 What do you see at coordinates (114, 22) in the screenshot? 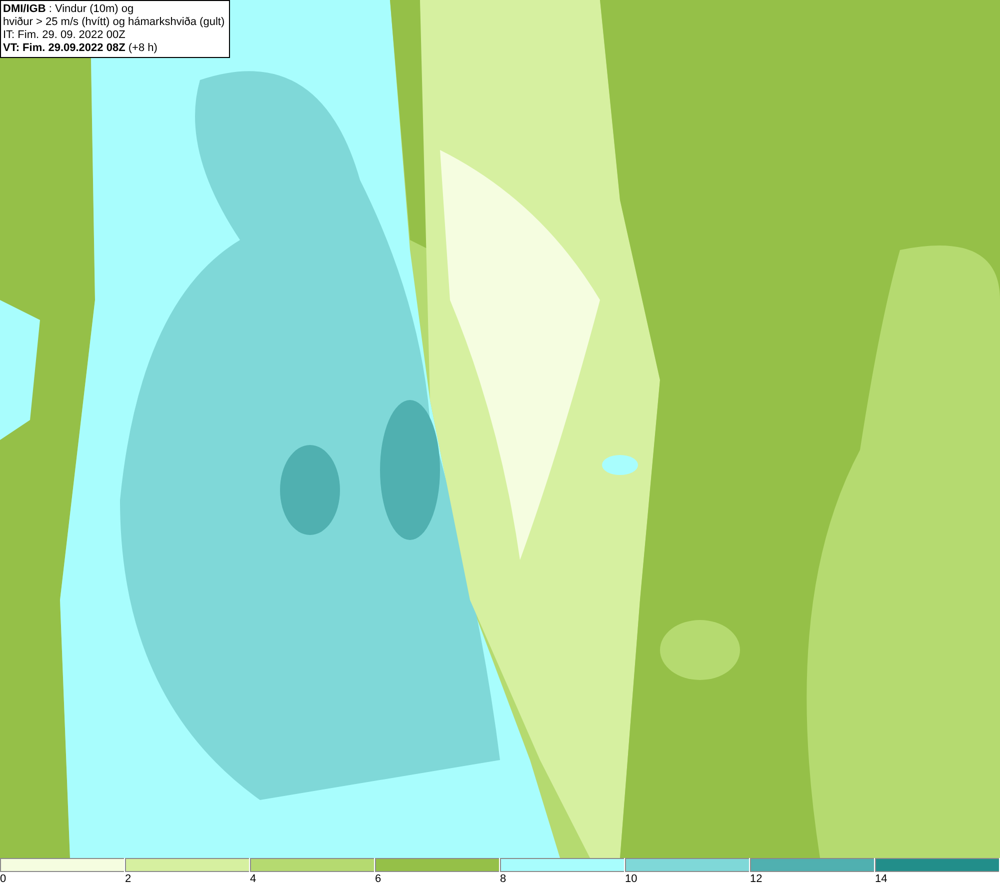
I see `info-text: hviður > 25 m/s (hvítt) og hámarkshviða (gult)` at bounding box center [114, 22].